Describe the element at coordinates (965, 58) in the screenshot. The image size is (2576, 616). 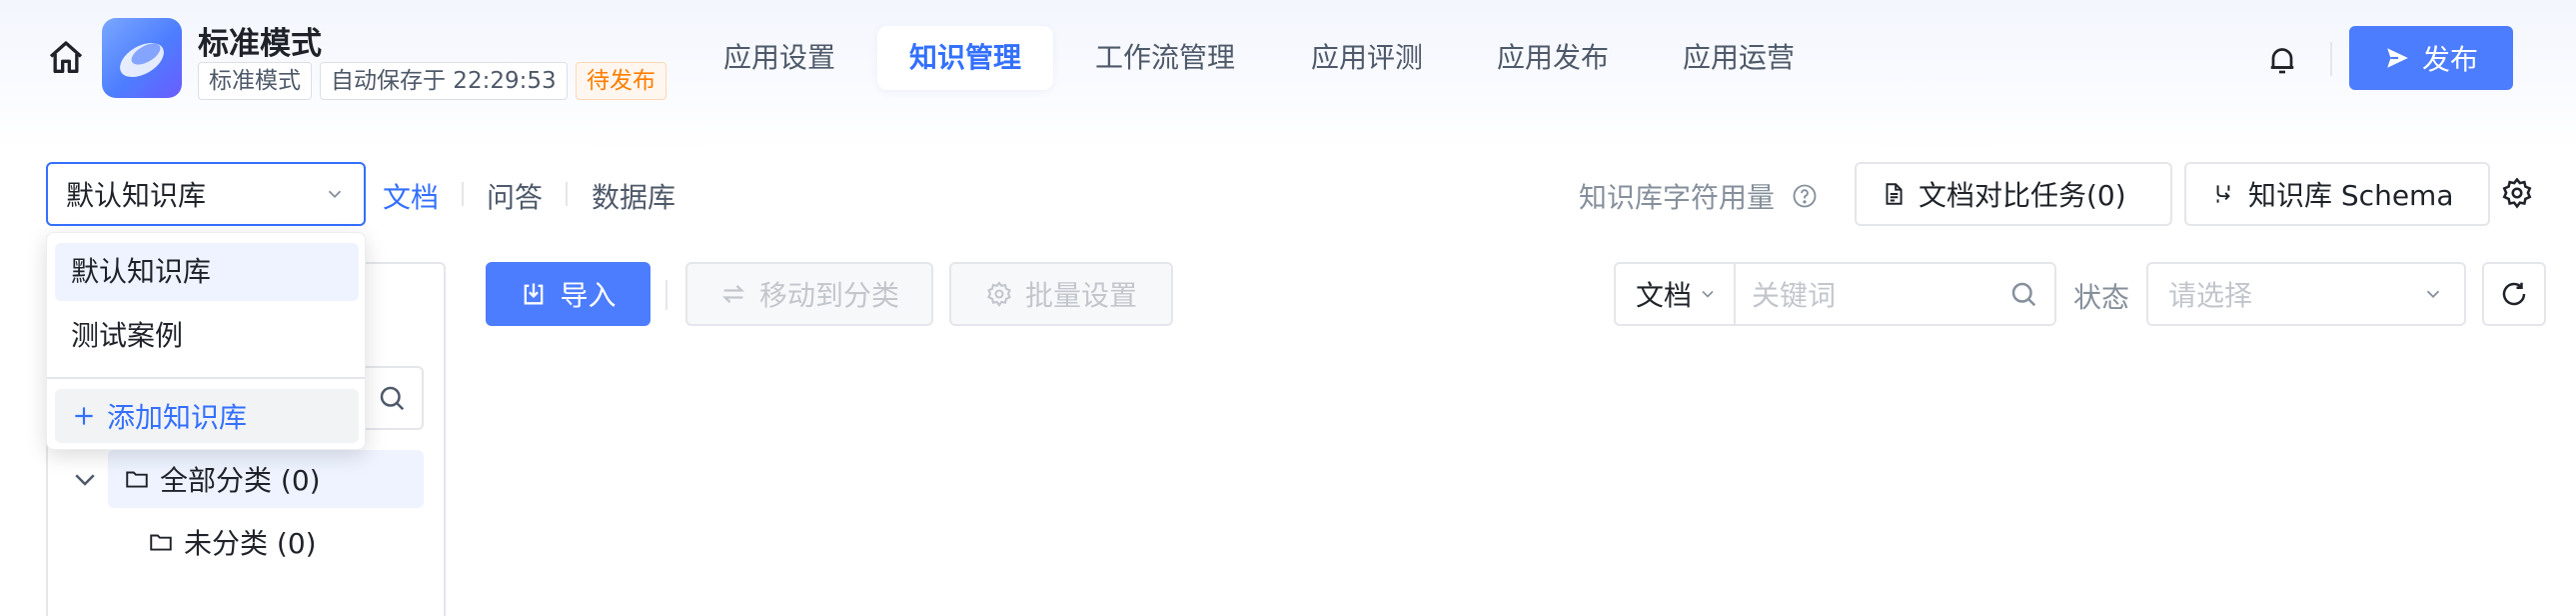
I see `tab-knowledge-management: 知识管理` at that location.